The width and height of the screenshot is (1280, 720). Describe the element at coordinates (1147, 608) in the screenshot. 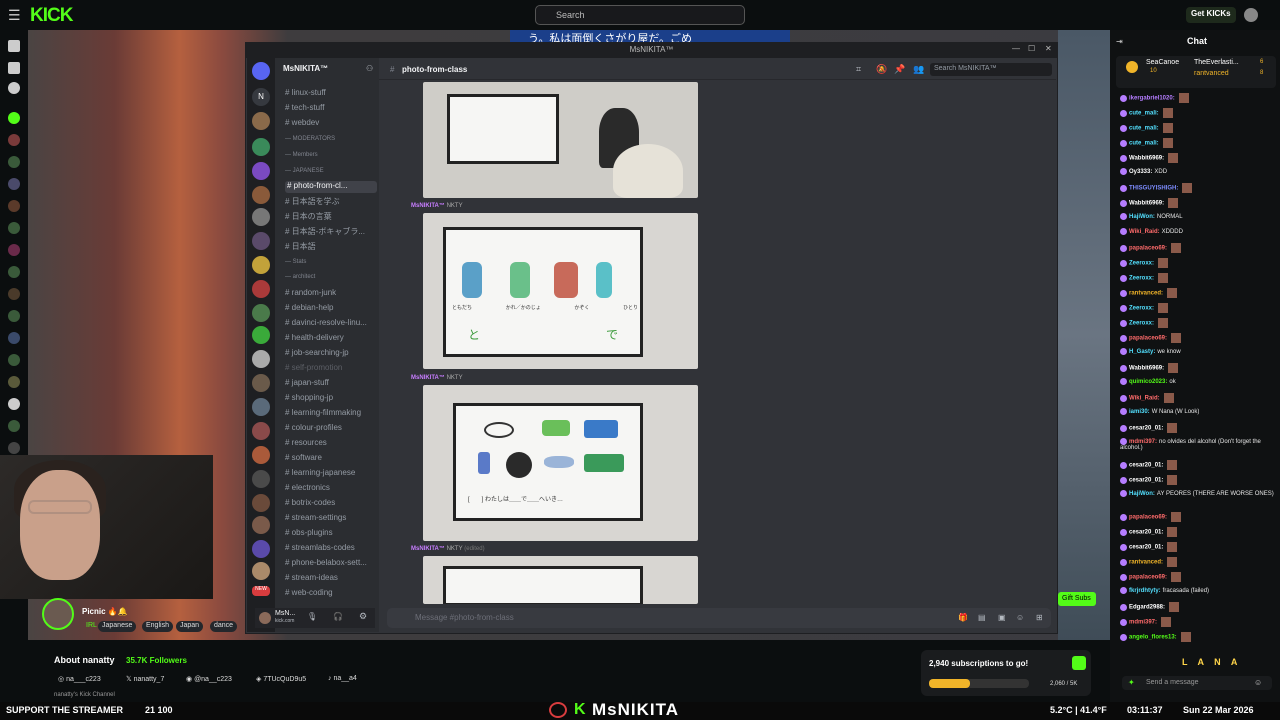

I see `chat-username: Edgard2988:` at that location.